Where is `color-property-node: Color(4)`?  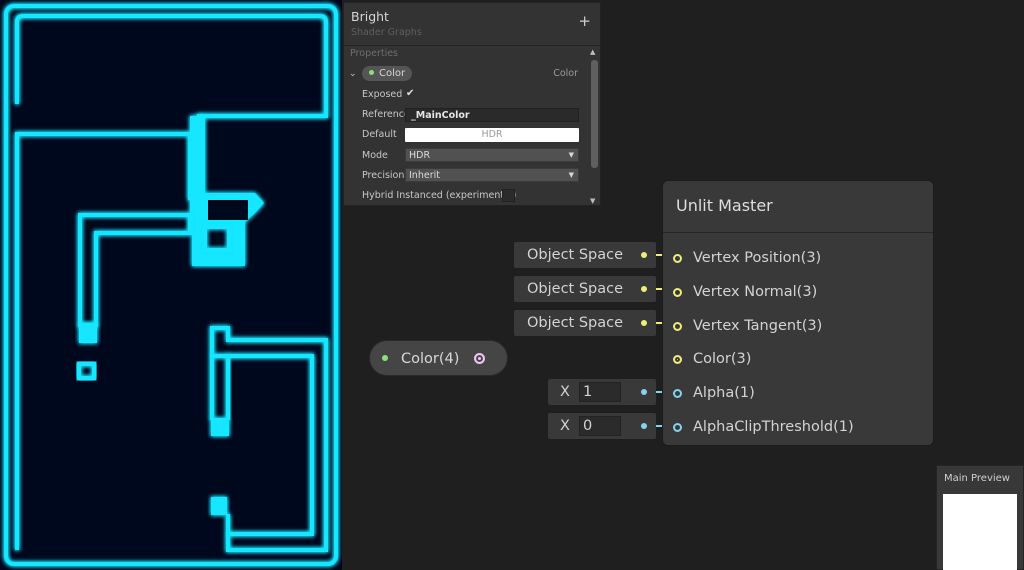 color-property-node: Color(4) is located at coordinates (438, 358).